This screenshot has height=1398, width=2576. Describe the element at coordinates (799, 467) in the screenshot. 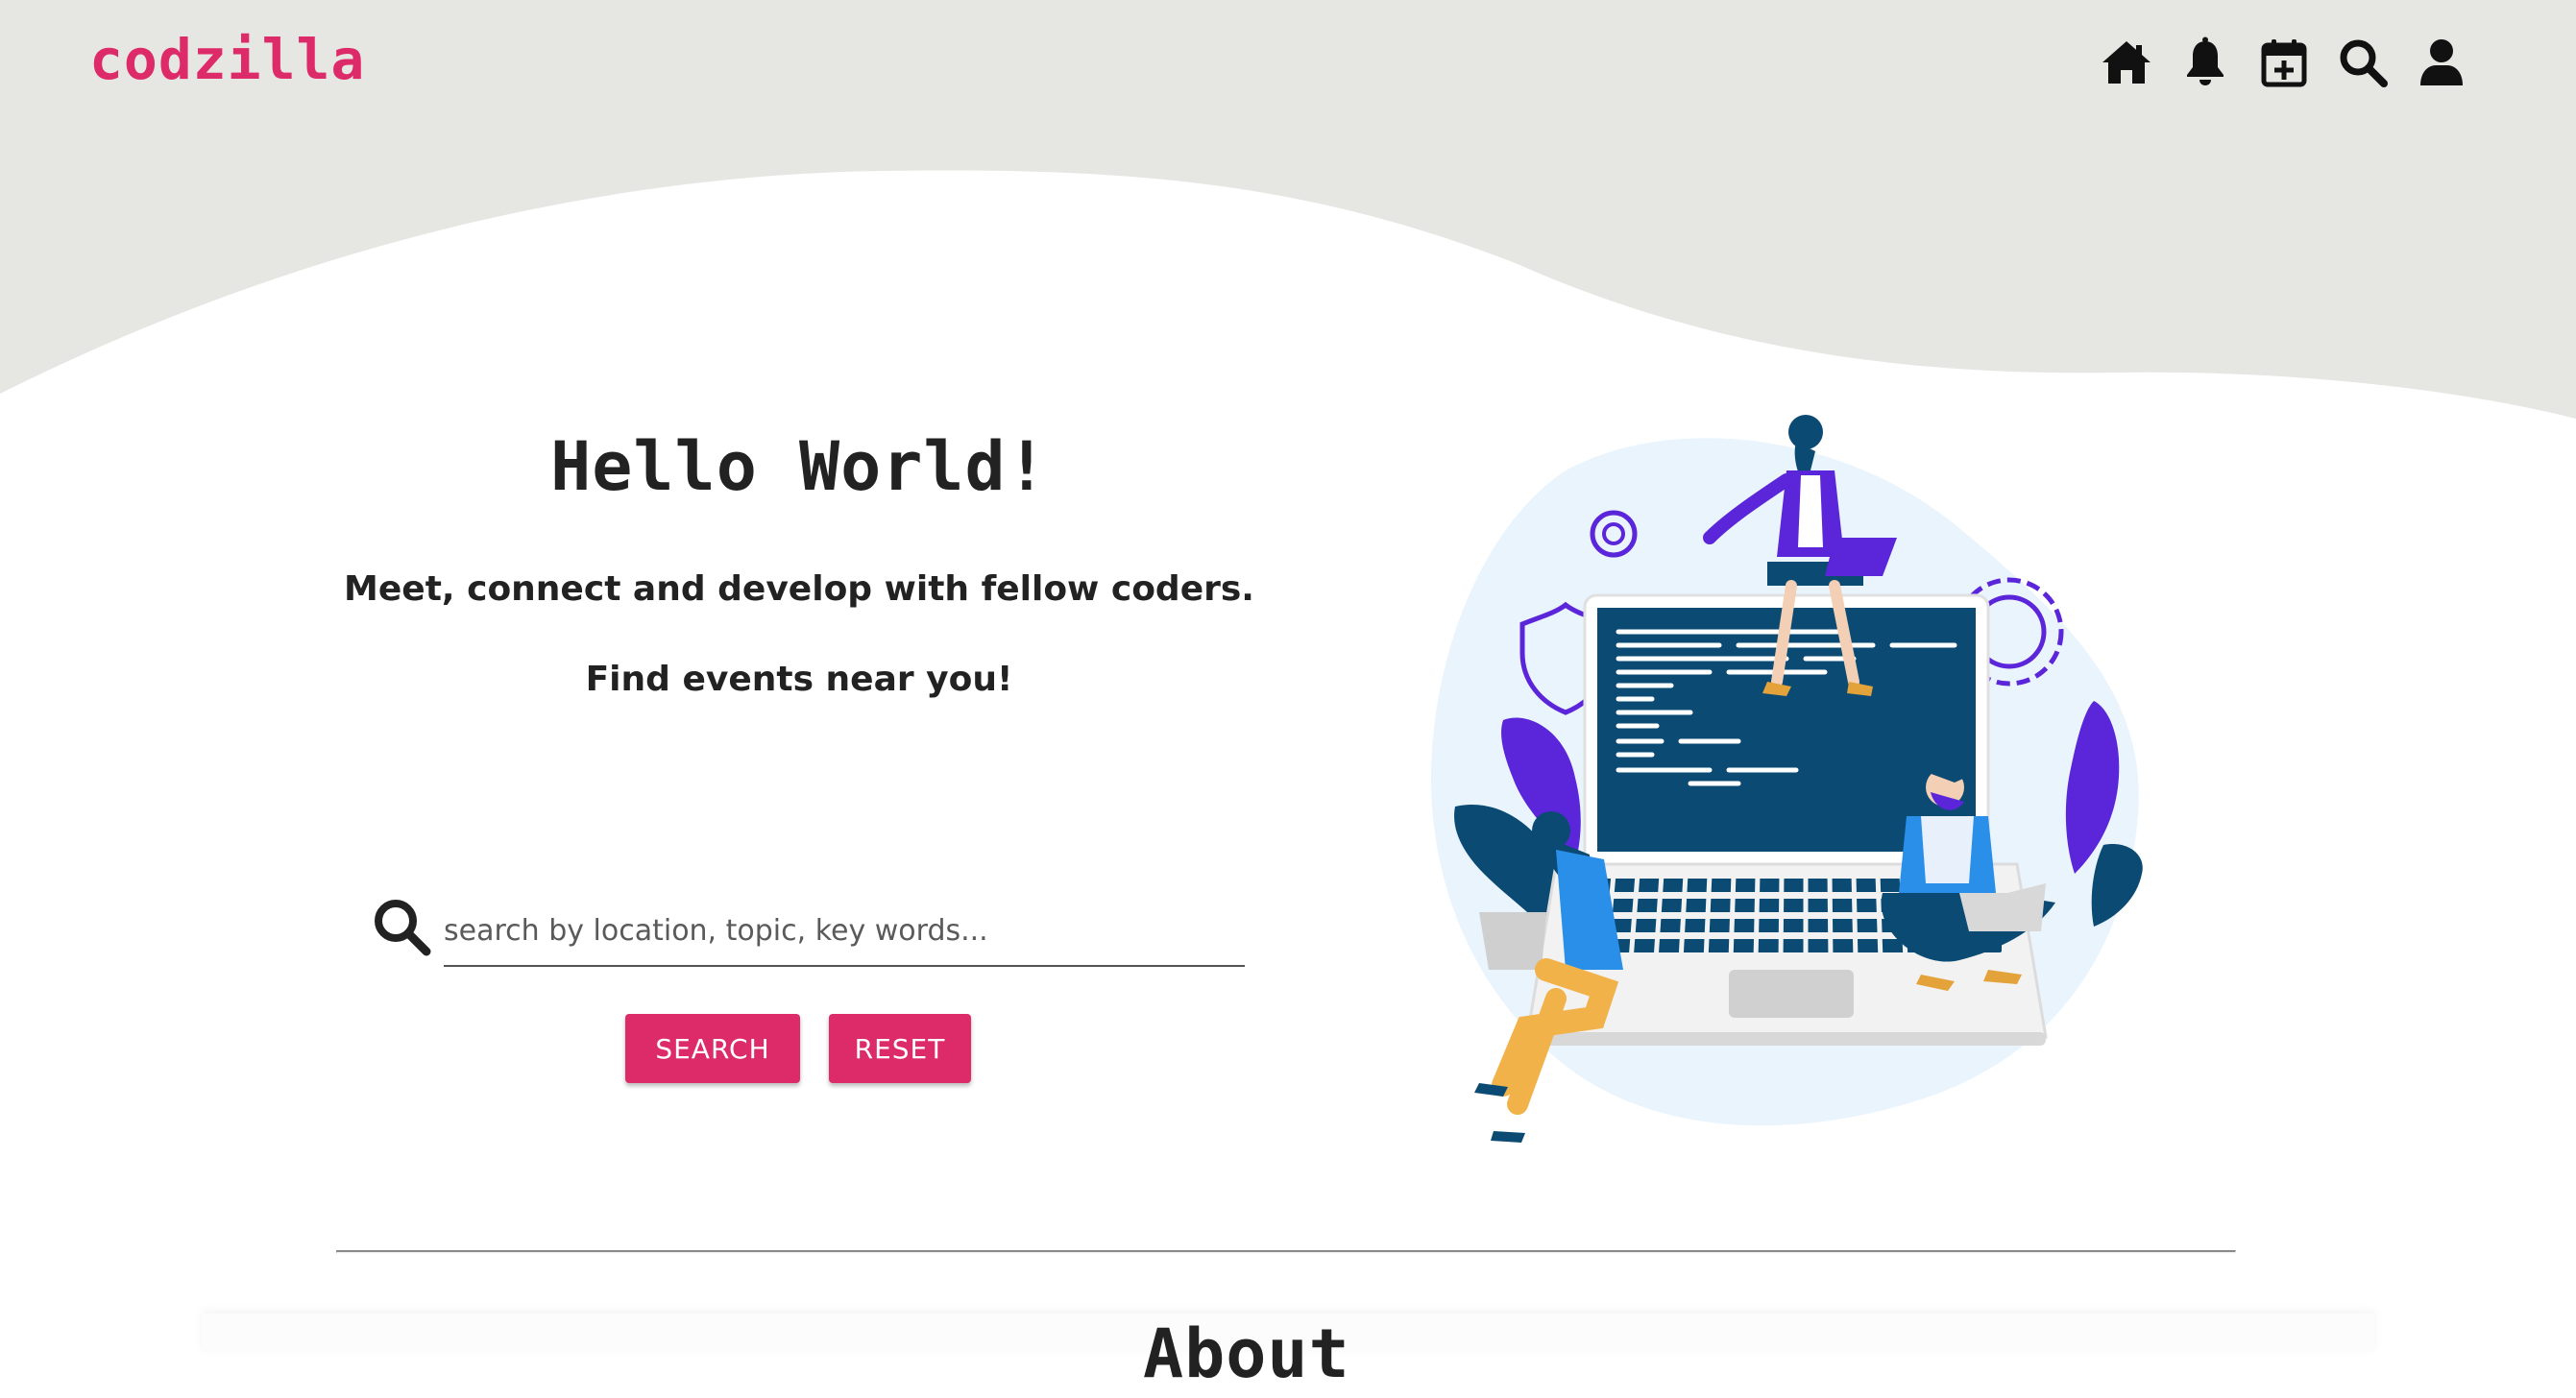

I see `hero-title: Hello World!` at that location.